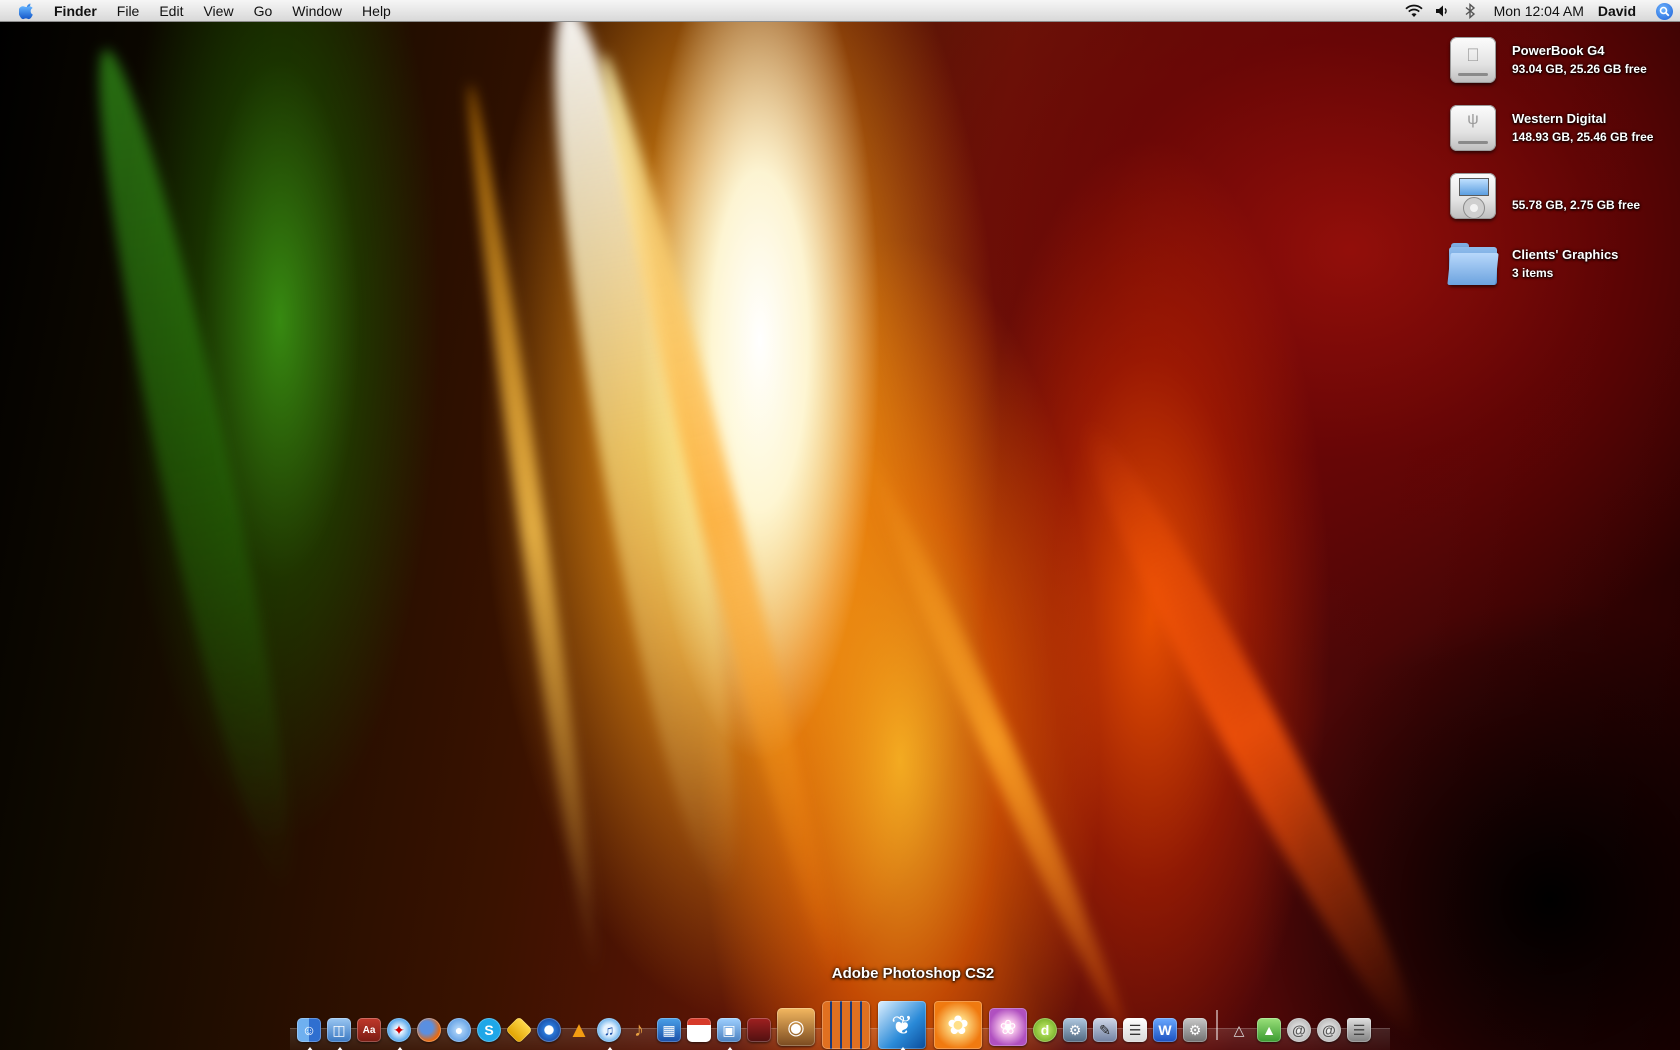 Image resolution: width=1680 pixels, height=1050 pixels. I want to click on word-icon: W, so click(1165, 1030).